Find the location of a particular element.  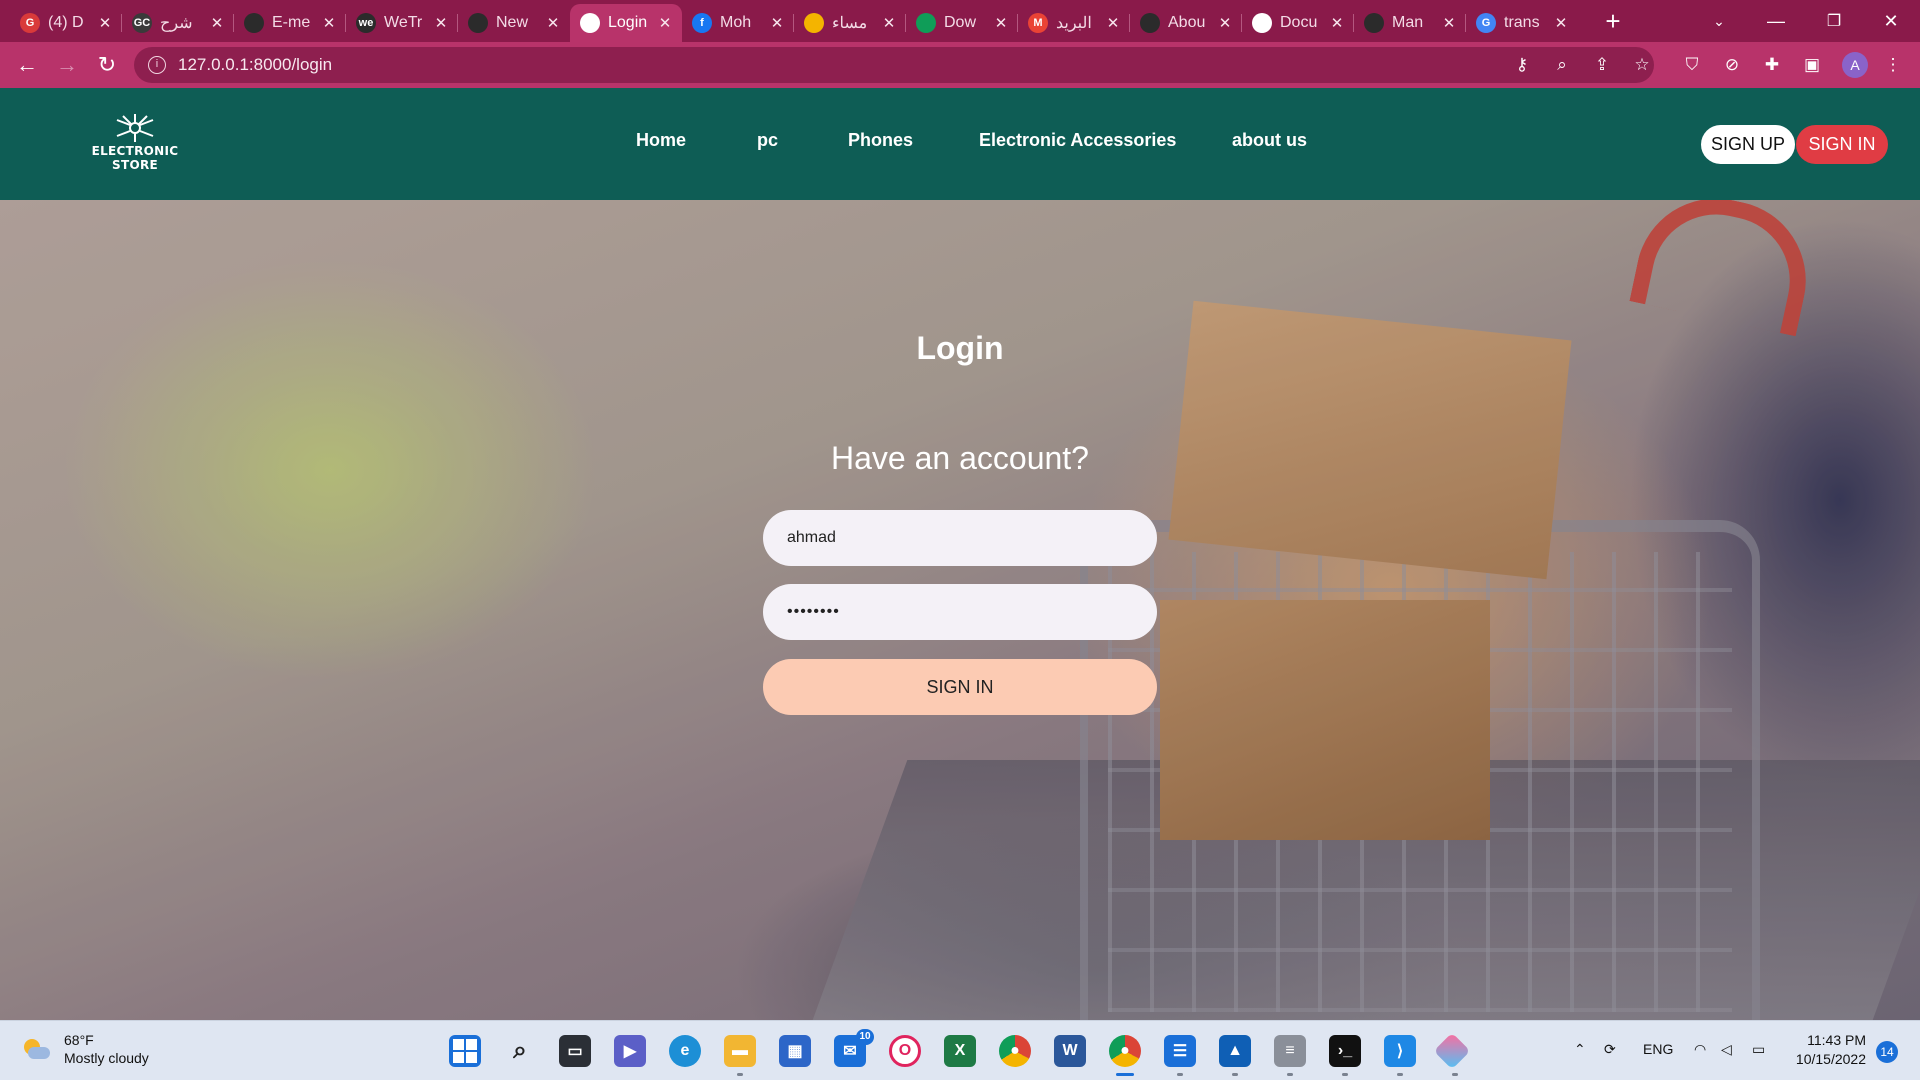

tab-title: شرح is located at coordinates (176, 23).